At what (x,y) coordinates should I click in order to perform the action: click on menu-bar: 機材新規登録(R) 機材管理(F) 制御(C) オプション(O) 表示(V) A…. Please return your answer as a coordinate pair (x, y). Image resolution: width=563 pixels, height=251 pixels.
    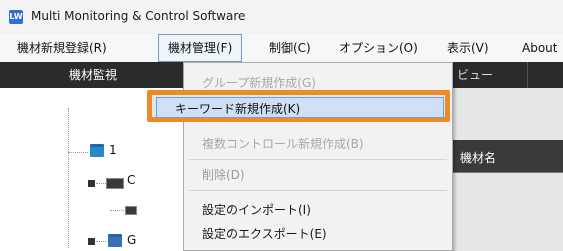
    Looking at the image, I should click on (281, 48).